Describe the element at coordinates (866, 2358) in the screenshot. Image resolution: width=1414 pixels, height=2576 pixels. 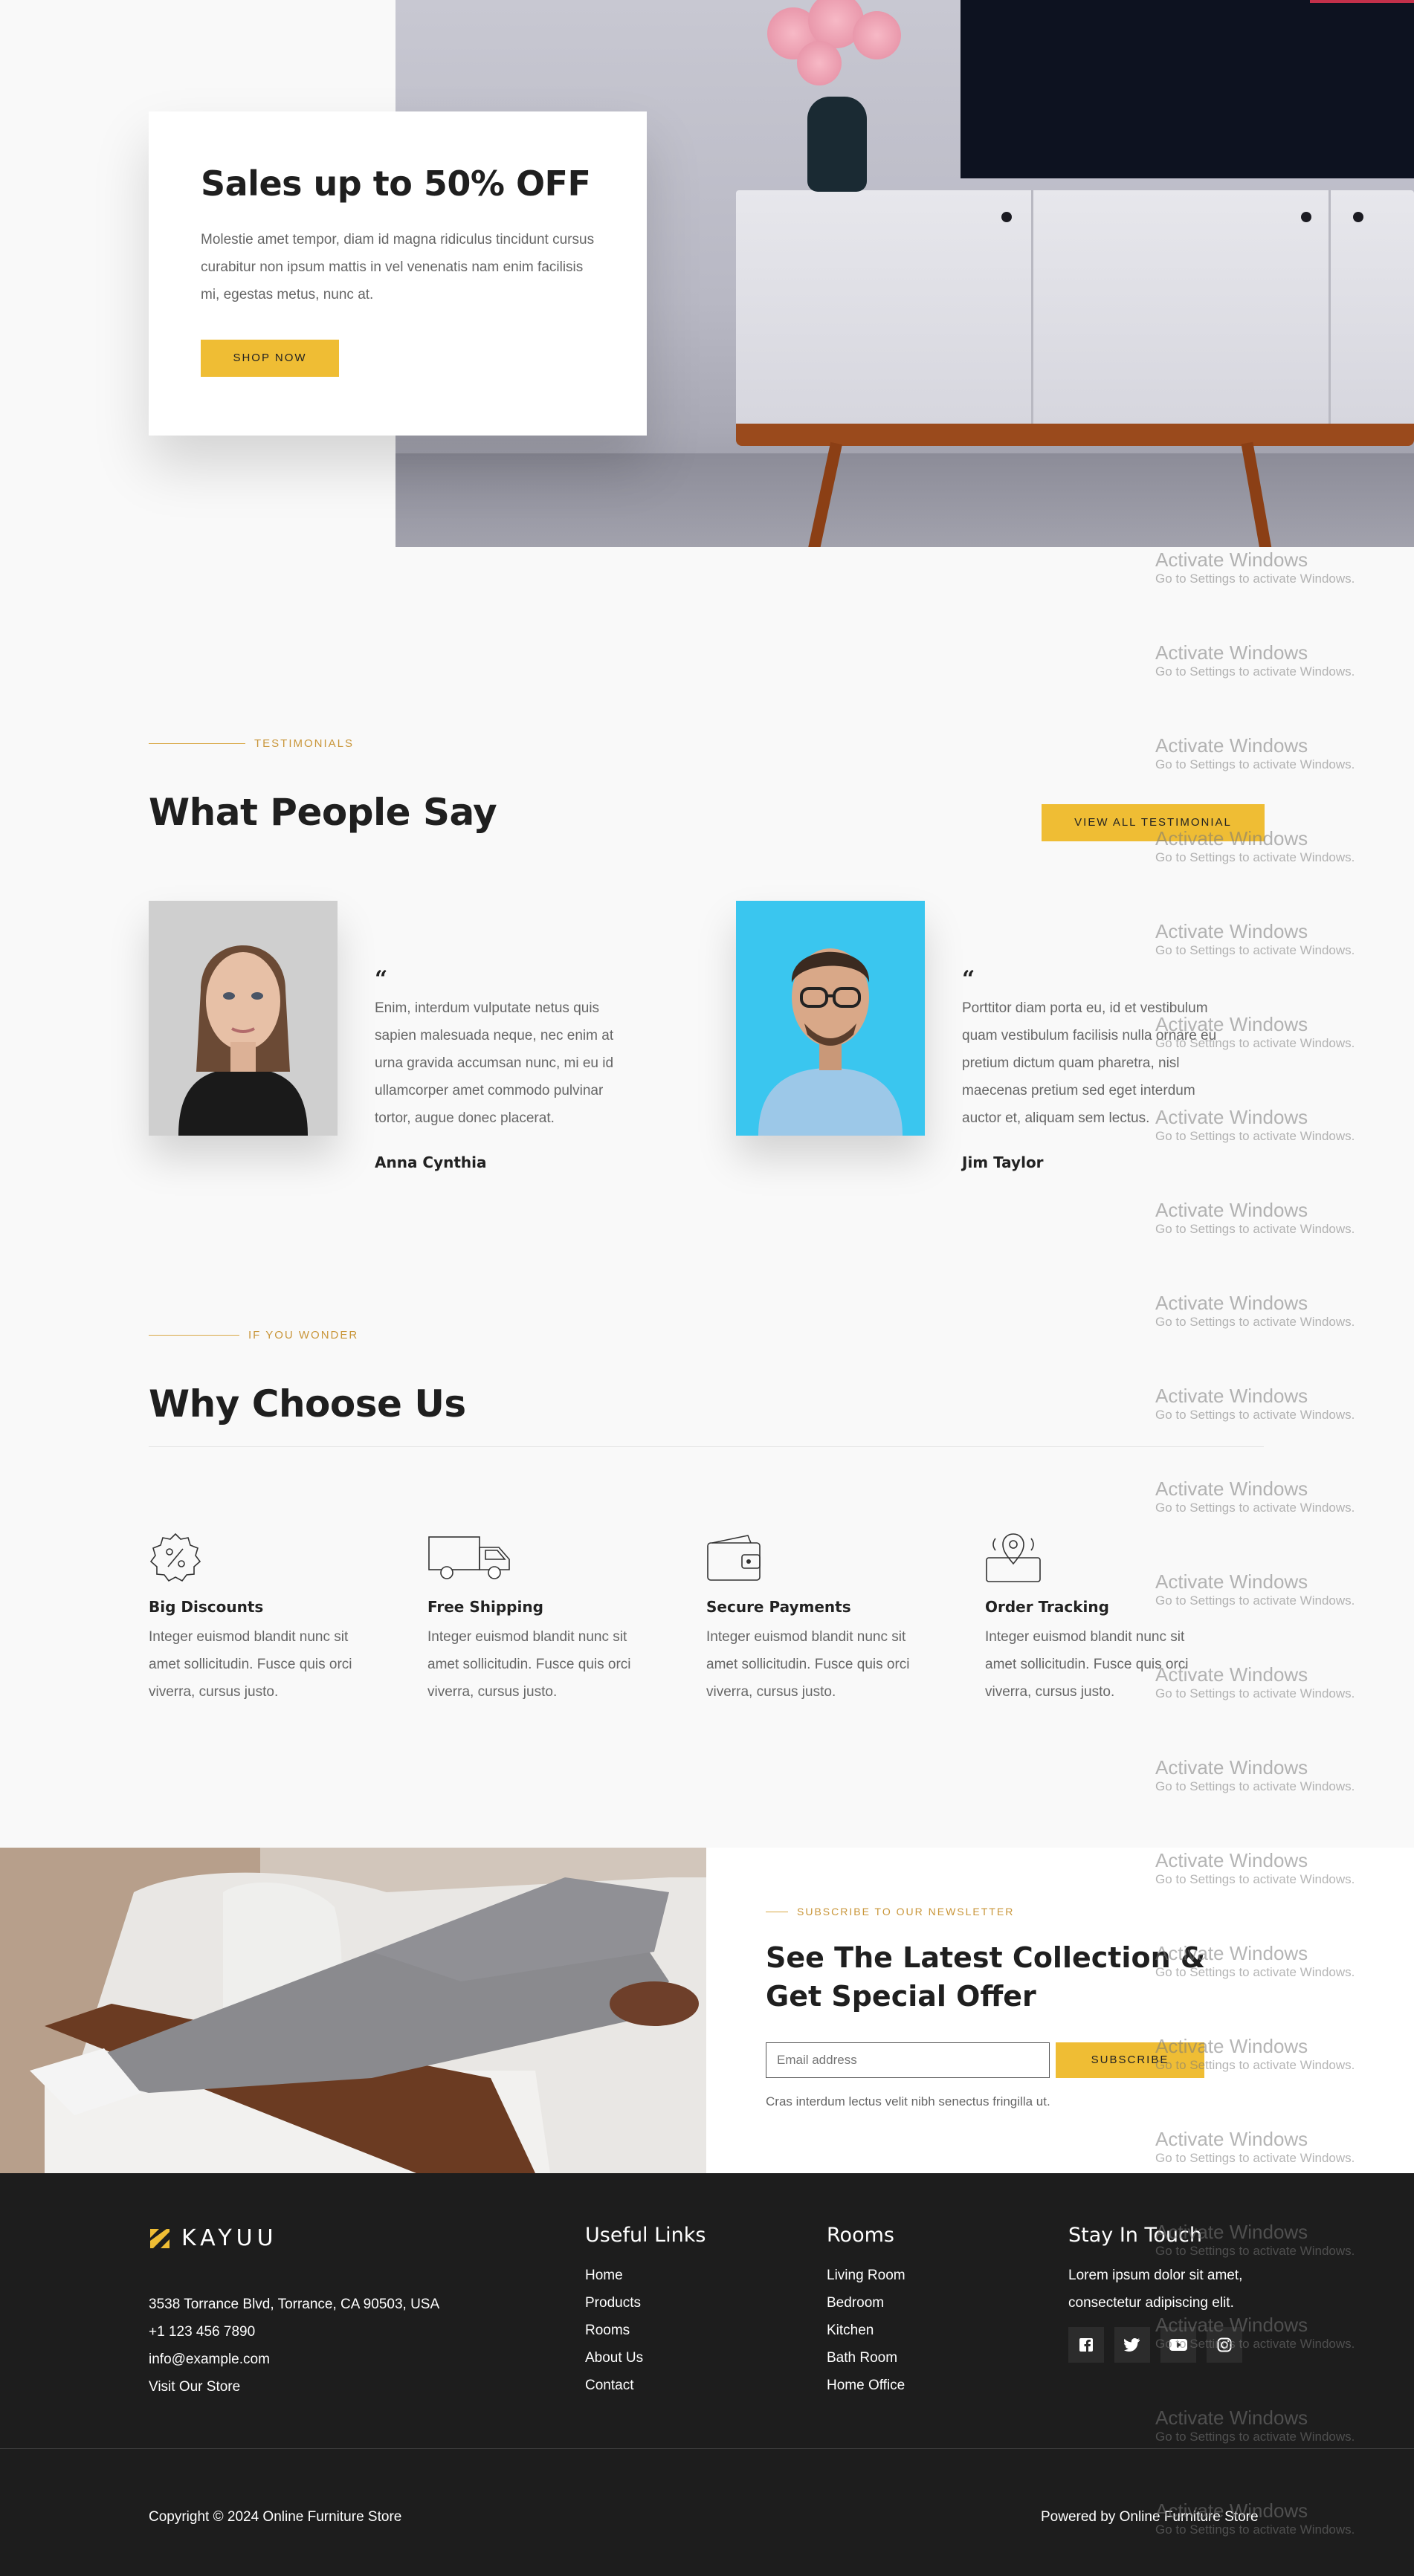
I see `footer-link-bath-room: Bath Room` at that location.